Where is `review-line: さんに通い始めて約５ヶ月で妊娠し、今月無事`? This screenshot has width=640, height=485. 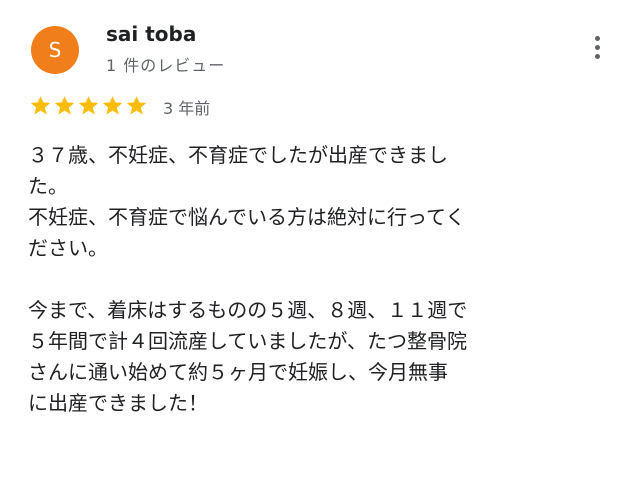 review-line: さんに通い始めて約５ヶ月で妊娠し、今月無事 is located at coordinates (238, 372).